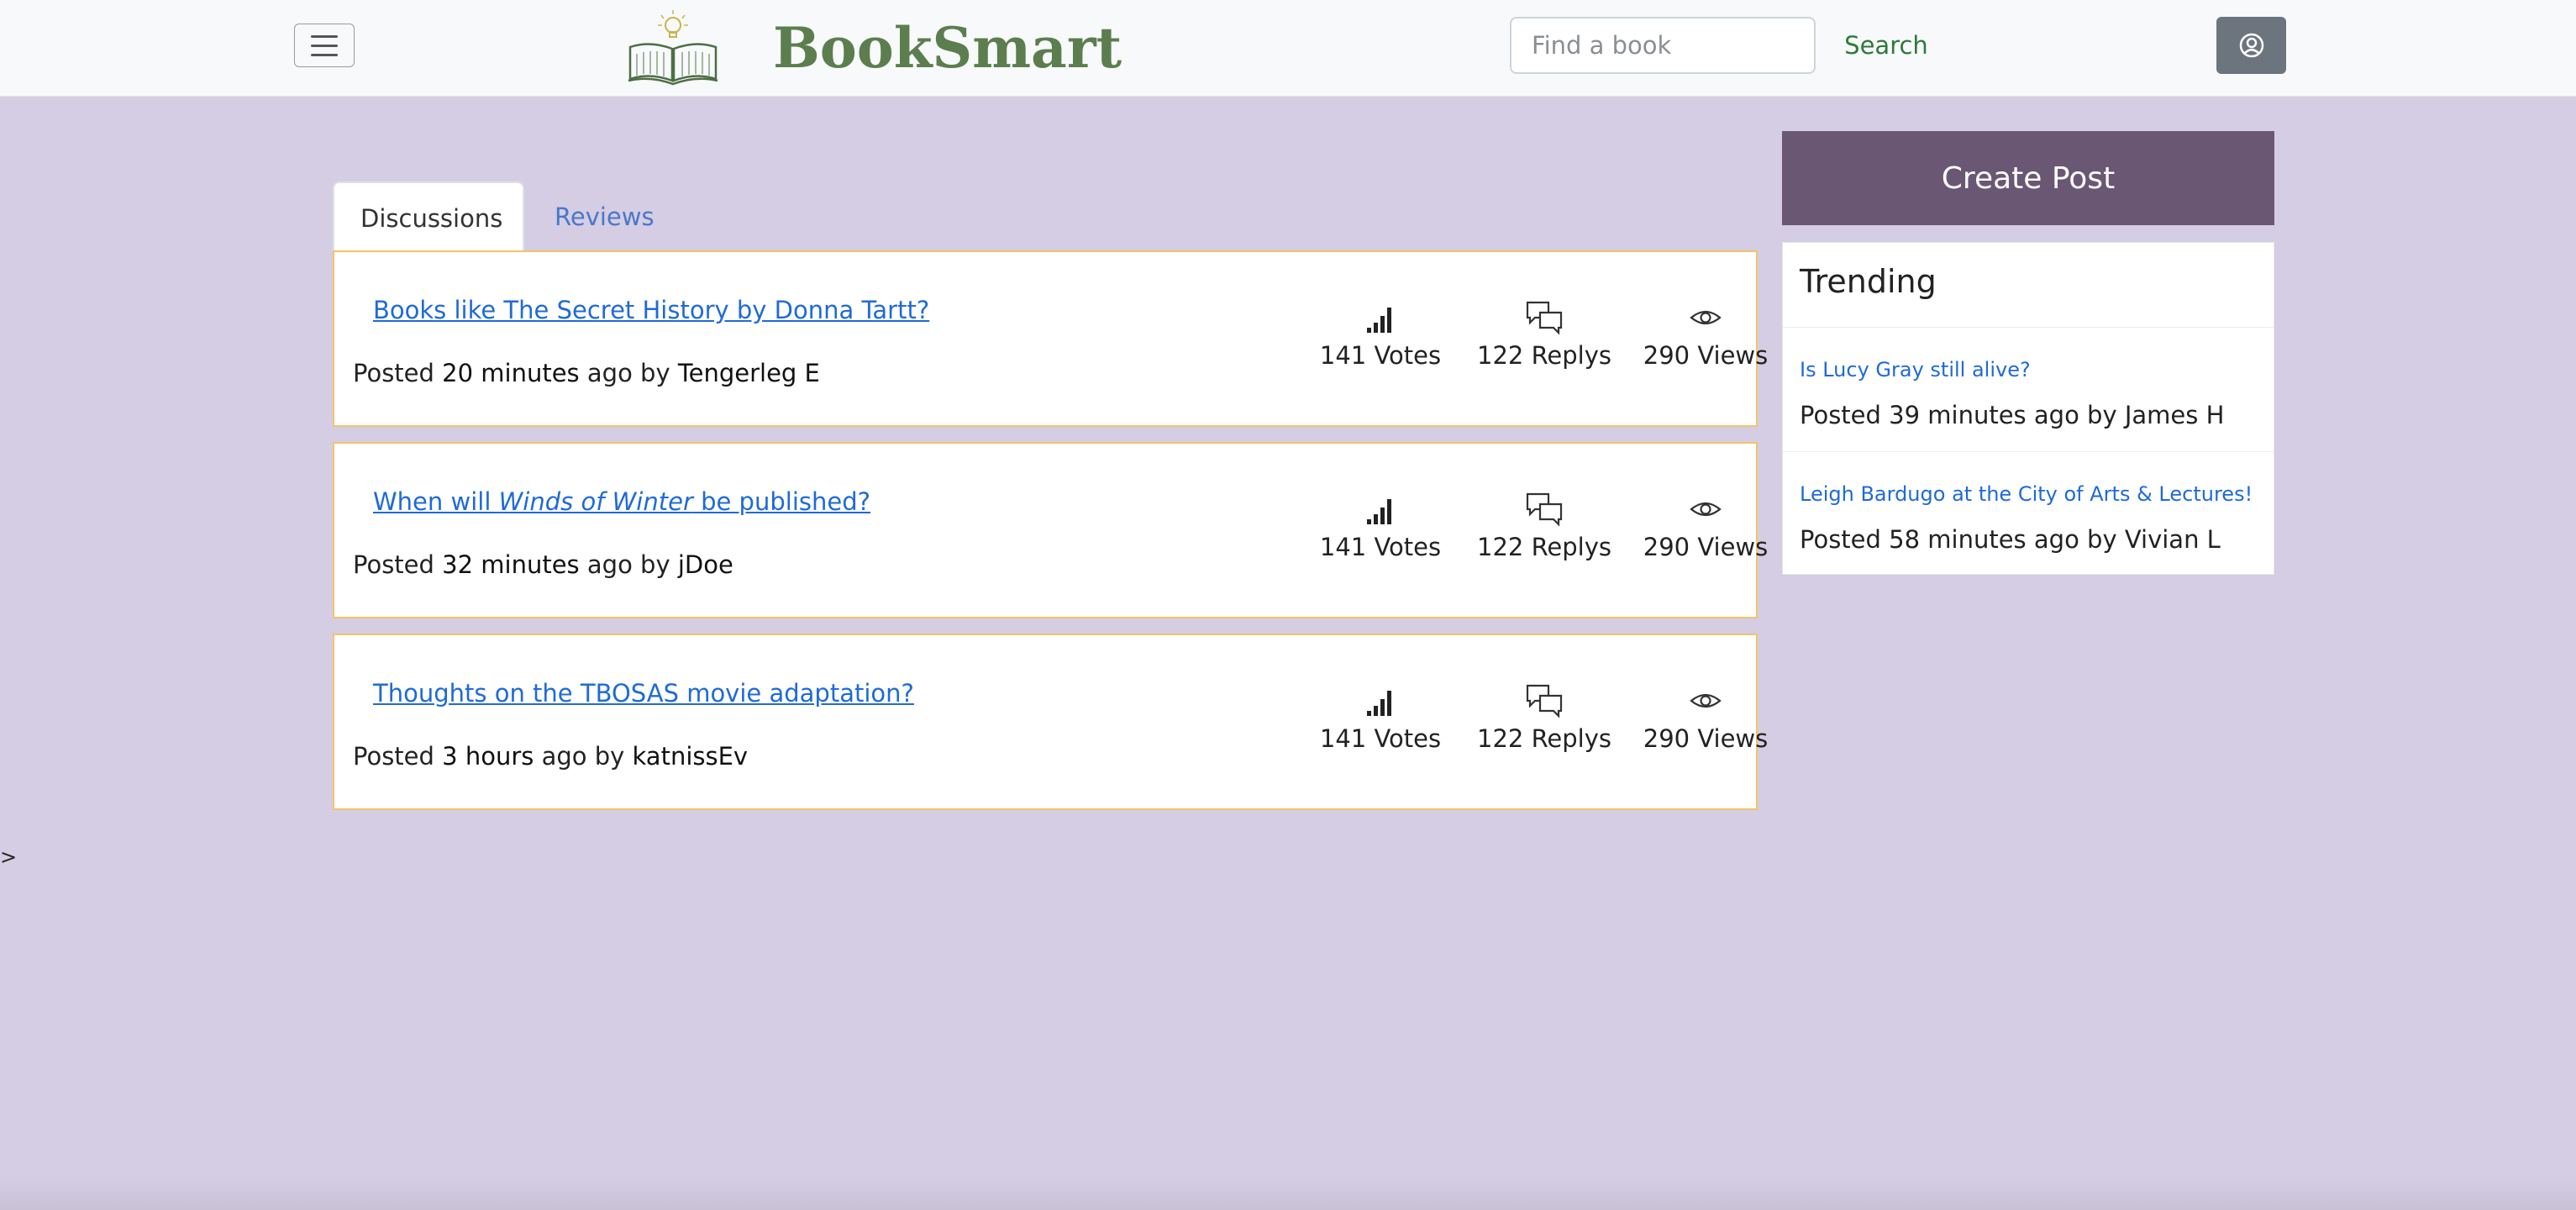 This screenshot has width=2576, height=1210. I want to click on discussion-title-link: Thoughts on the TBOSAS movie adaptation?, so click(643, 693).